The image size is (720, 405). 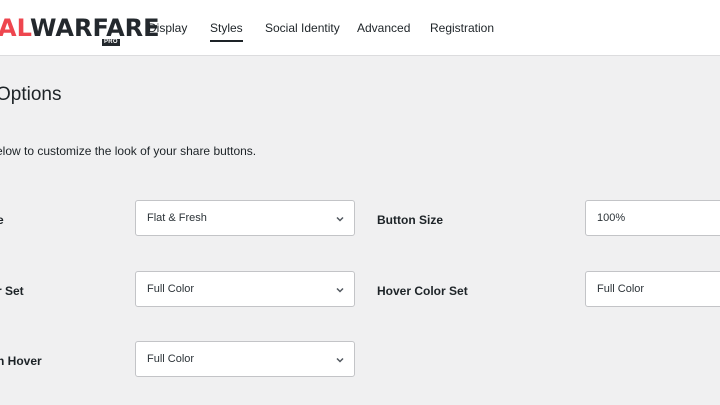 What do you see at coordinates (652, 218) in the screenshot?
I see `button-size-select: 100%` at bounding box center [652, 218].